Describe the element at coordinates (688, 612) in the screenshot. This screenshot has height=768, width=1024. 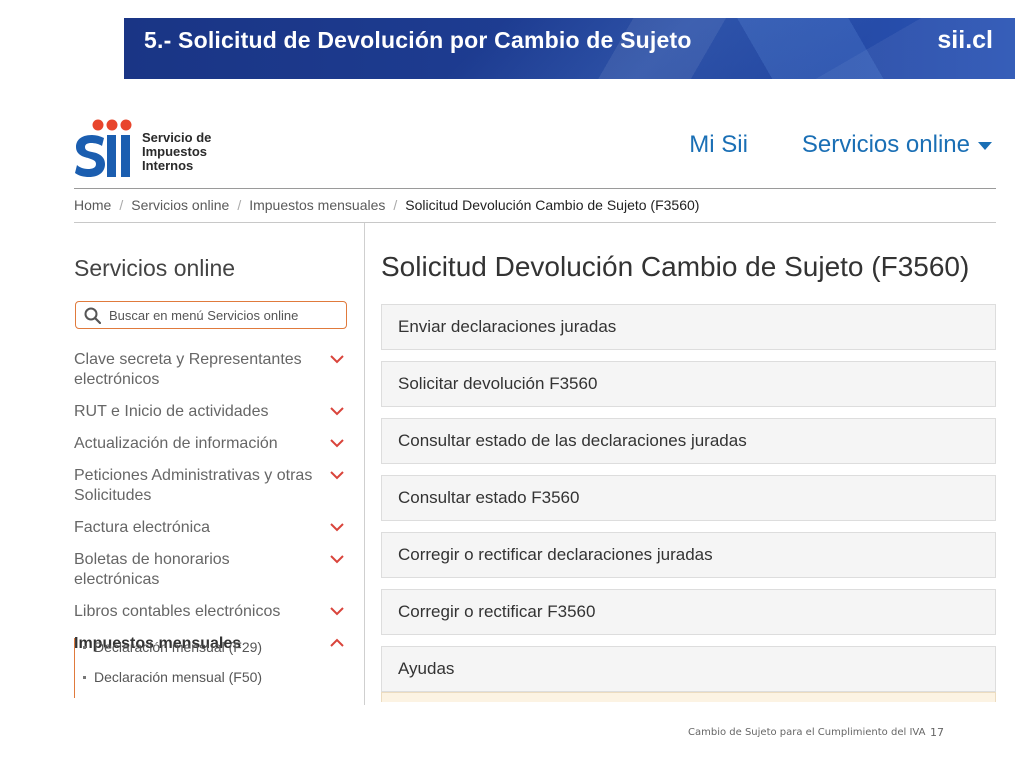
I see `panel-corregir-f3560: Corregir o rectificar F3560` at that location.